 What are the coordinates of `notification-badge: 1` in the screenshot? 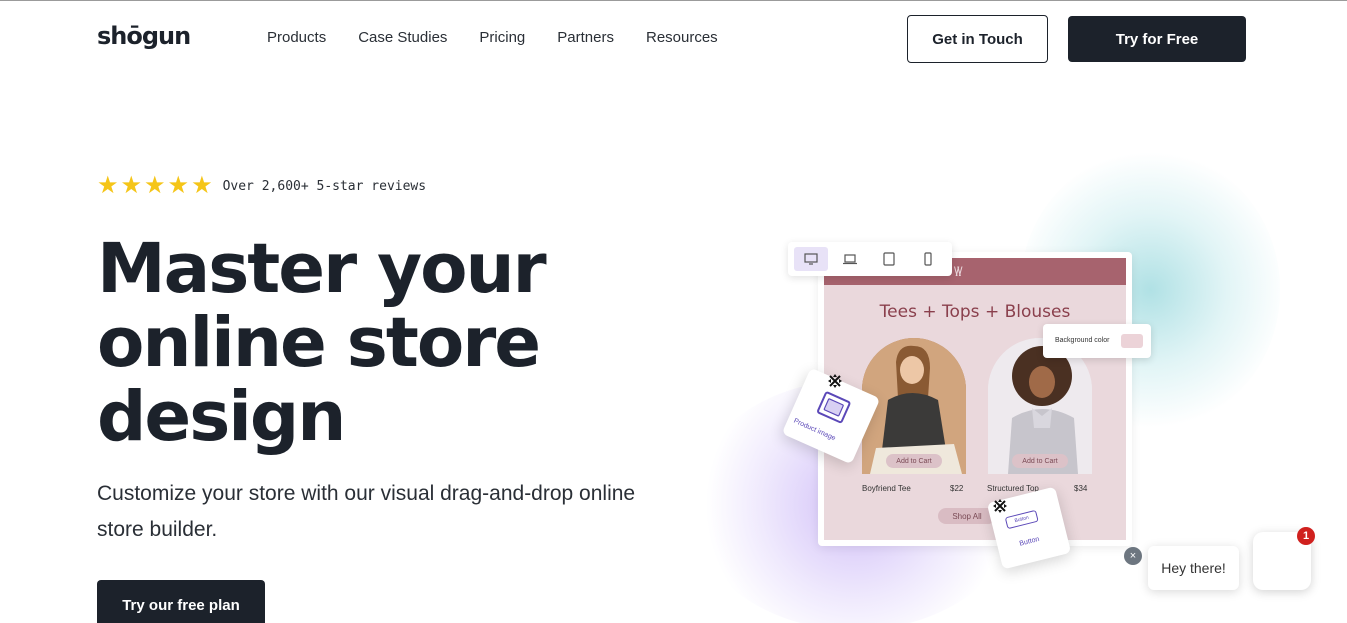 It's located at (1306, 536).